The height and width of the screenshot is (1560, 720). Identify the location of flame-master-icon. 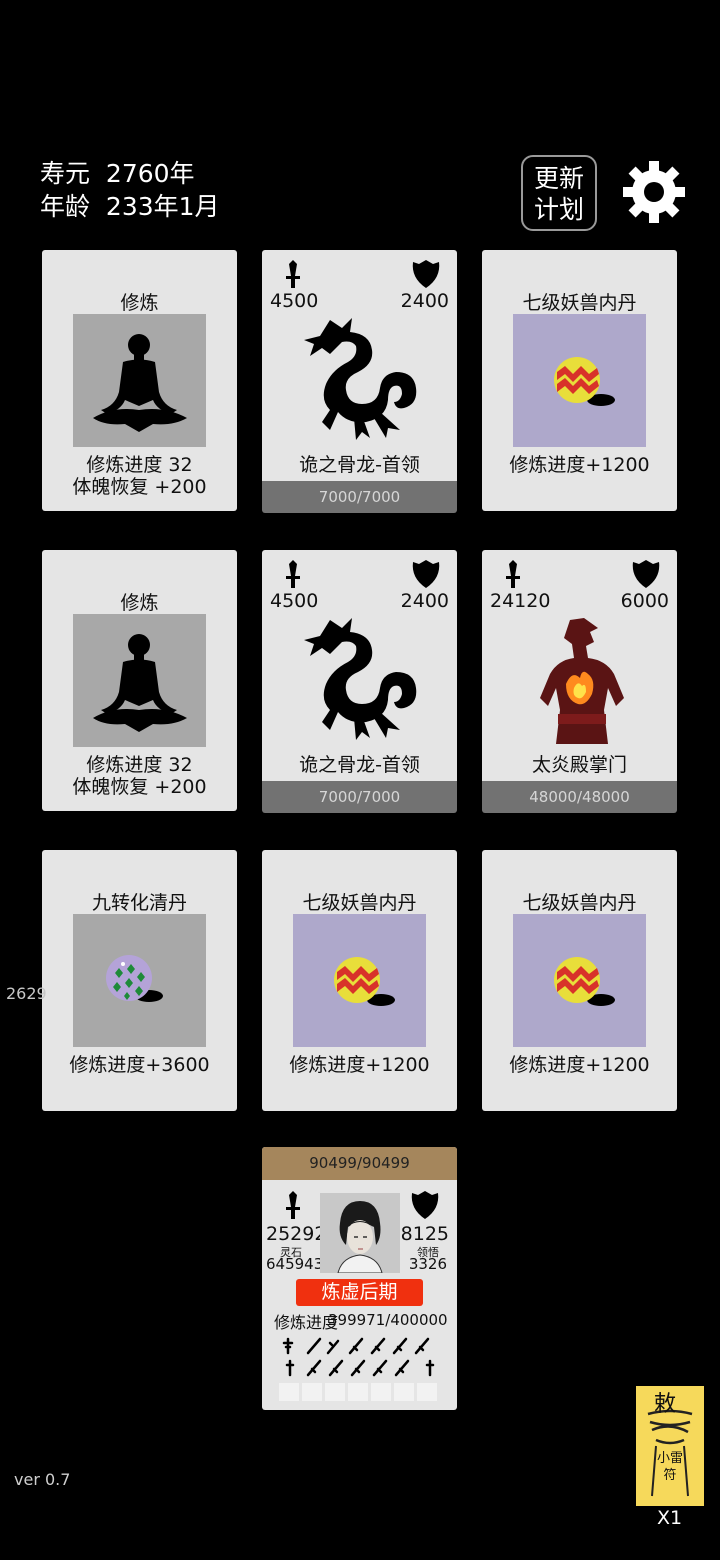
(581, 679).